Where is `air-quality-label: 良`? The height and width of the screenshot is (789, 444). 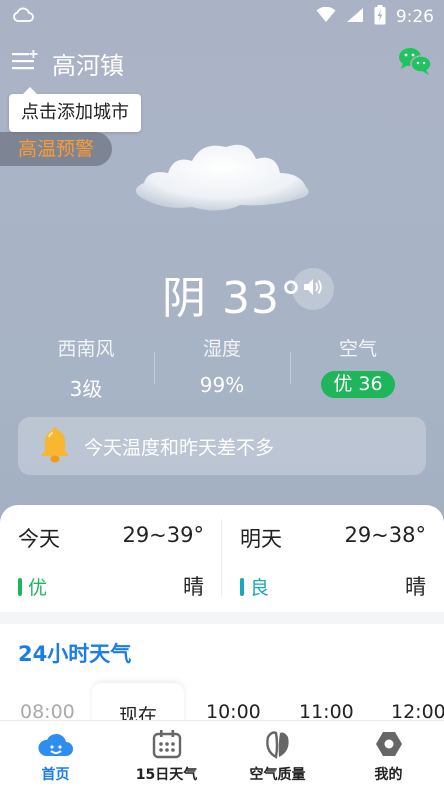
air-quality-label: 良 is located at coordinates (254, 586).